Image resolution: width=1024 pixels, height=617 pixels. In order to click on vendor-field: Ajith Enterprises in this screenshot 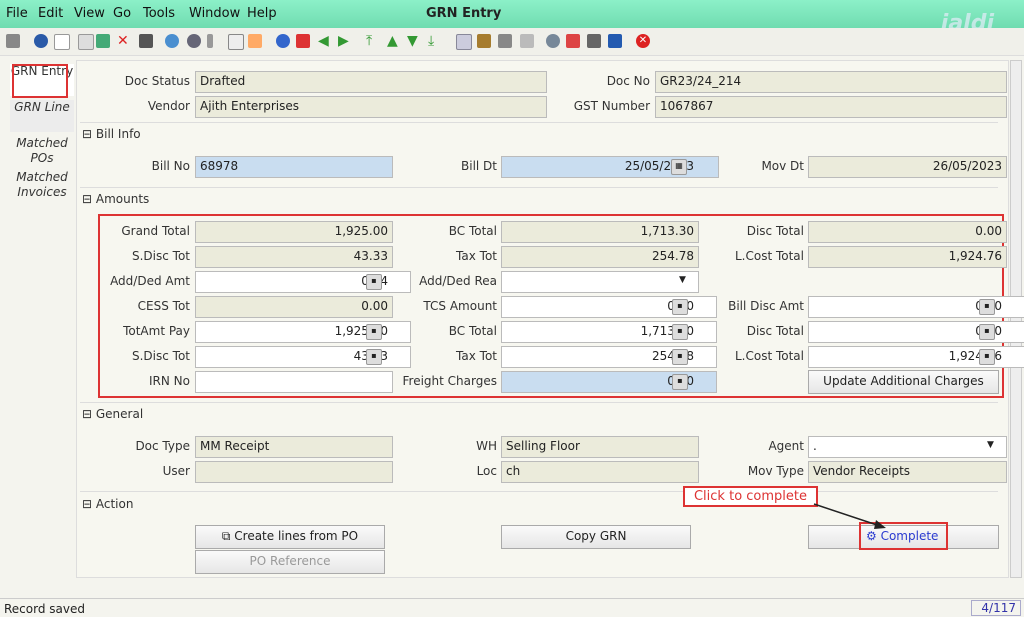, I will do `click(371, 107)`.